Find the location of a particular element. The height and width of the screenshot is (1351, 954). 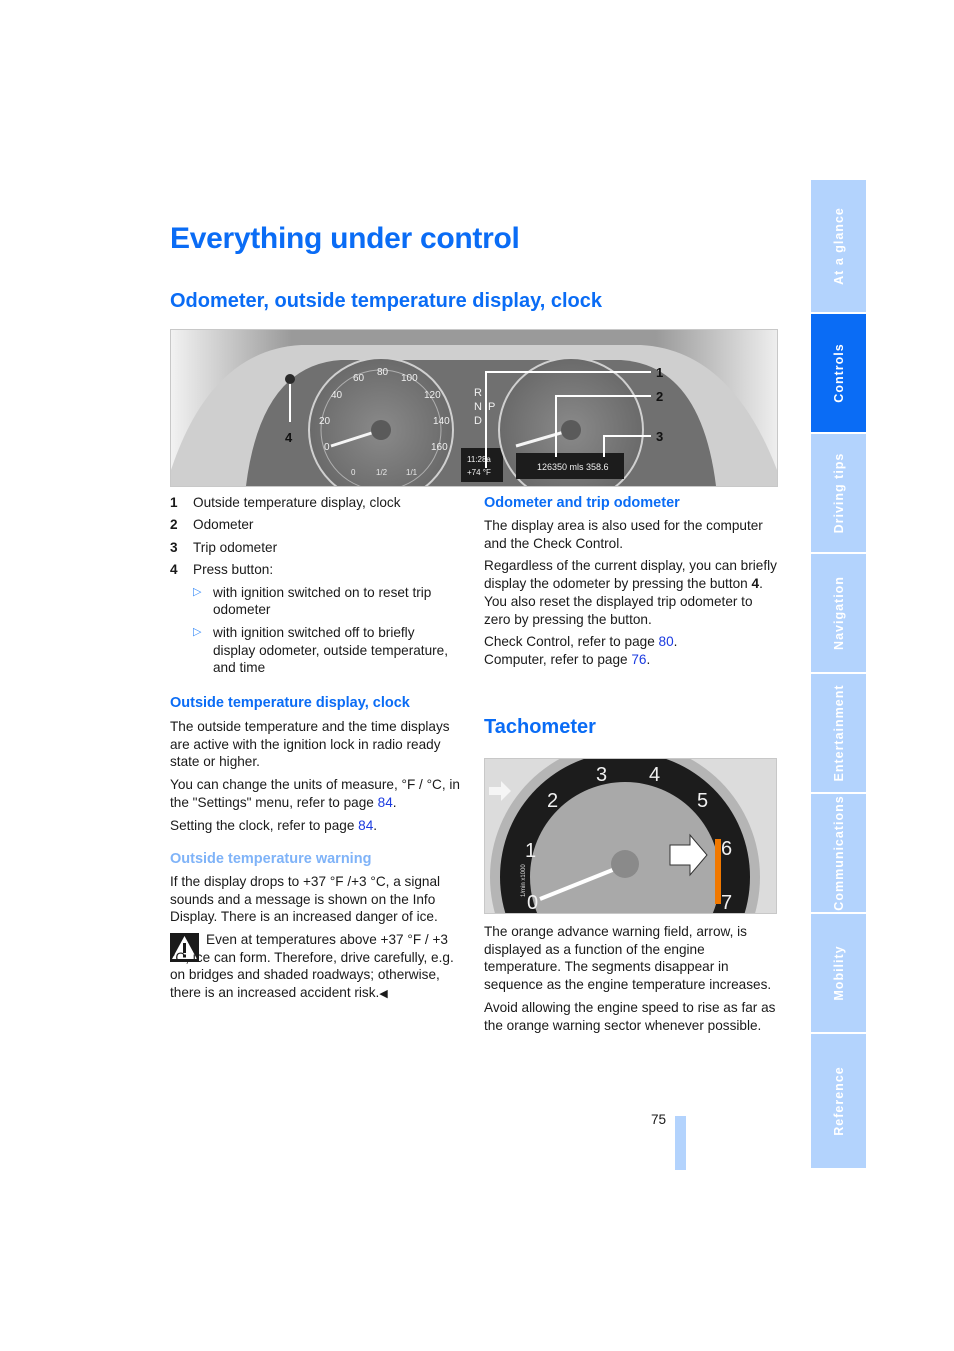

legend-text: Press button: is located at coordinates (233, 570).